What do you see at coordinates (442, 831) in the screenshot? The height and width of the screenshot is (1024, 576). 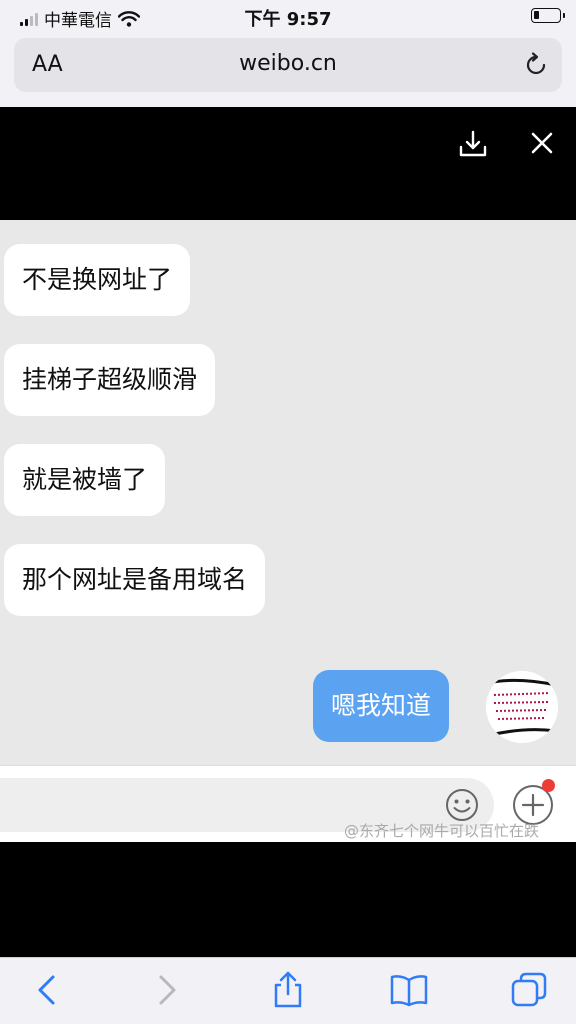 I see `watermark: @东齐七个网牛可以百忙在跌` at bounding box center [442, 831].